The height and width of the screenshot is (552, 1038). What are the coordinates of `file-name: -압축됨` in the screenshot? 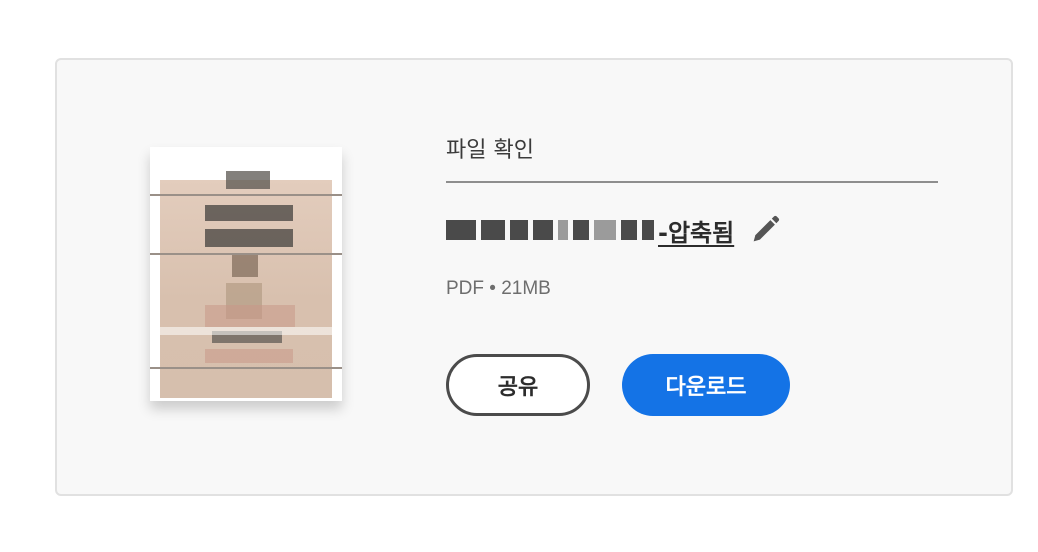 It's located at (614, 230).